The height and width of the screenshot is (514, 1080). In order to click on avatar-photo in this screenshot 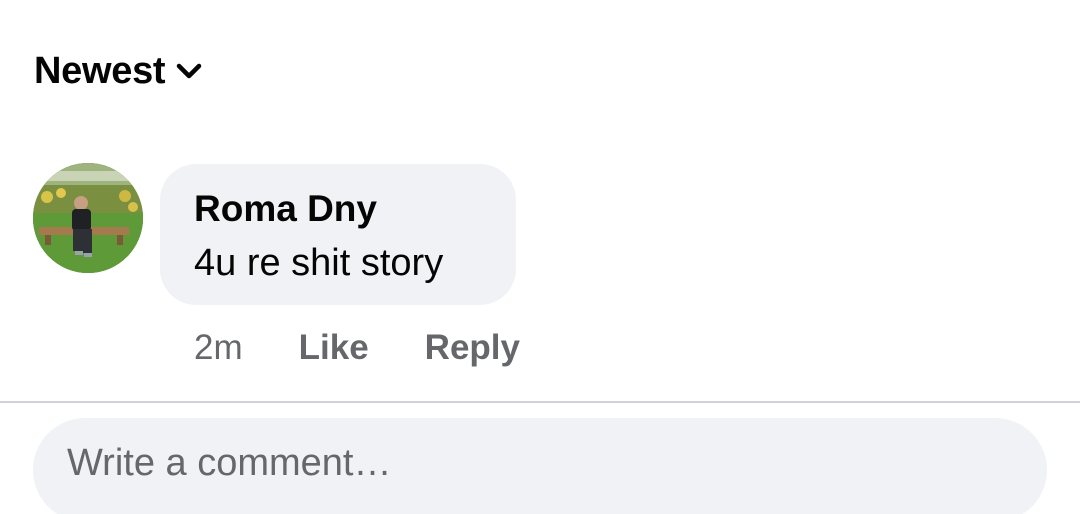, I will do `click(88, 218)`.